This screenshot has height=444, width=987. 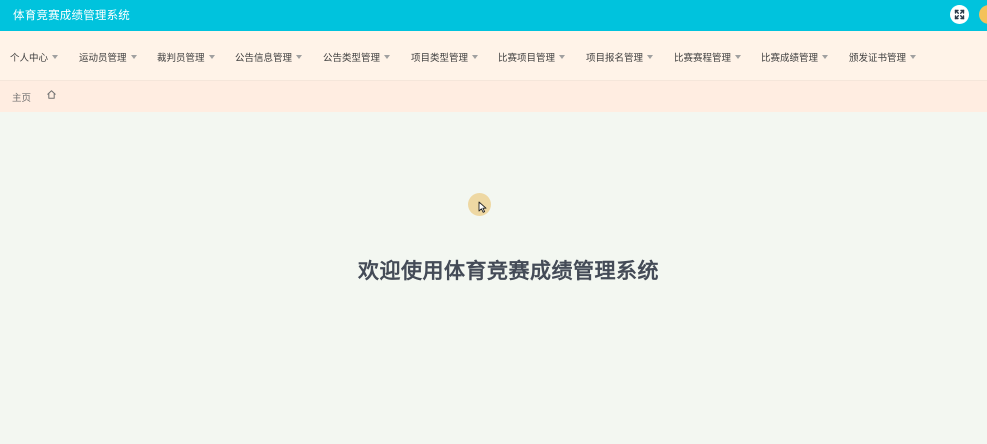 What do you see at coordinates (181, 58) in the screenshot?
I see `menu-item-label: 裁判员管理` at bounding box center [181, 58].